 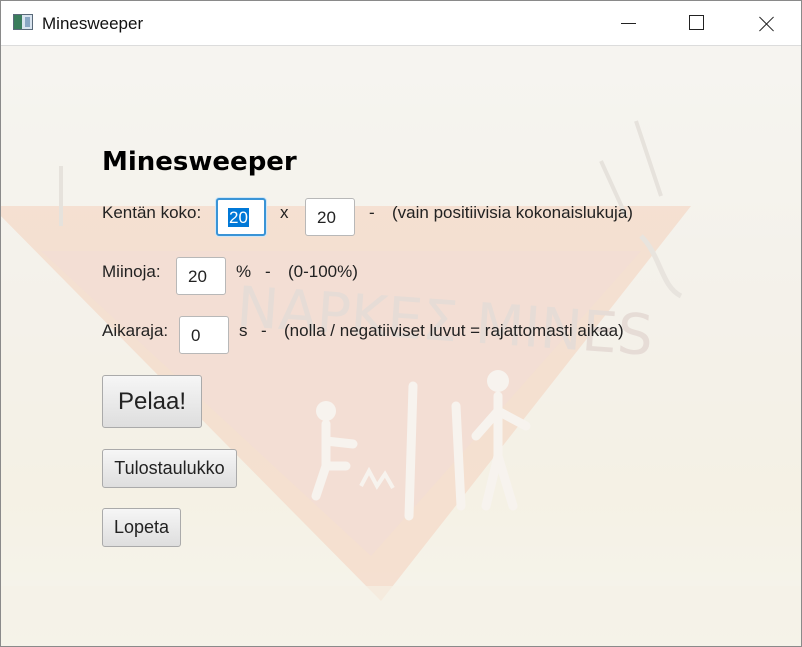 What do you see at coordinates (284, 212) in the screenshot?
I see `size-separator: x` at bounding box center [284, 212].